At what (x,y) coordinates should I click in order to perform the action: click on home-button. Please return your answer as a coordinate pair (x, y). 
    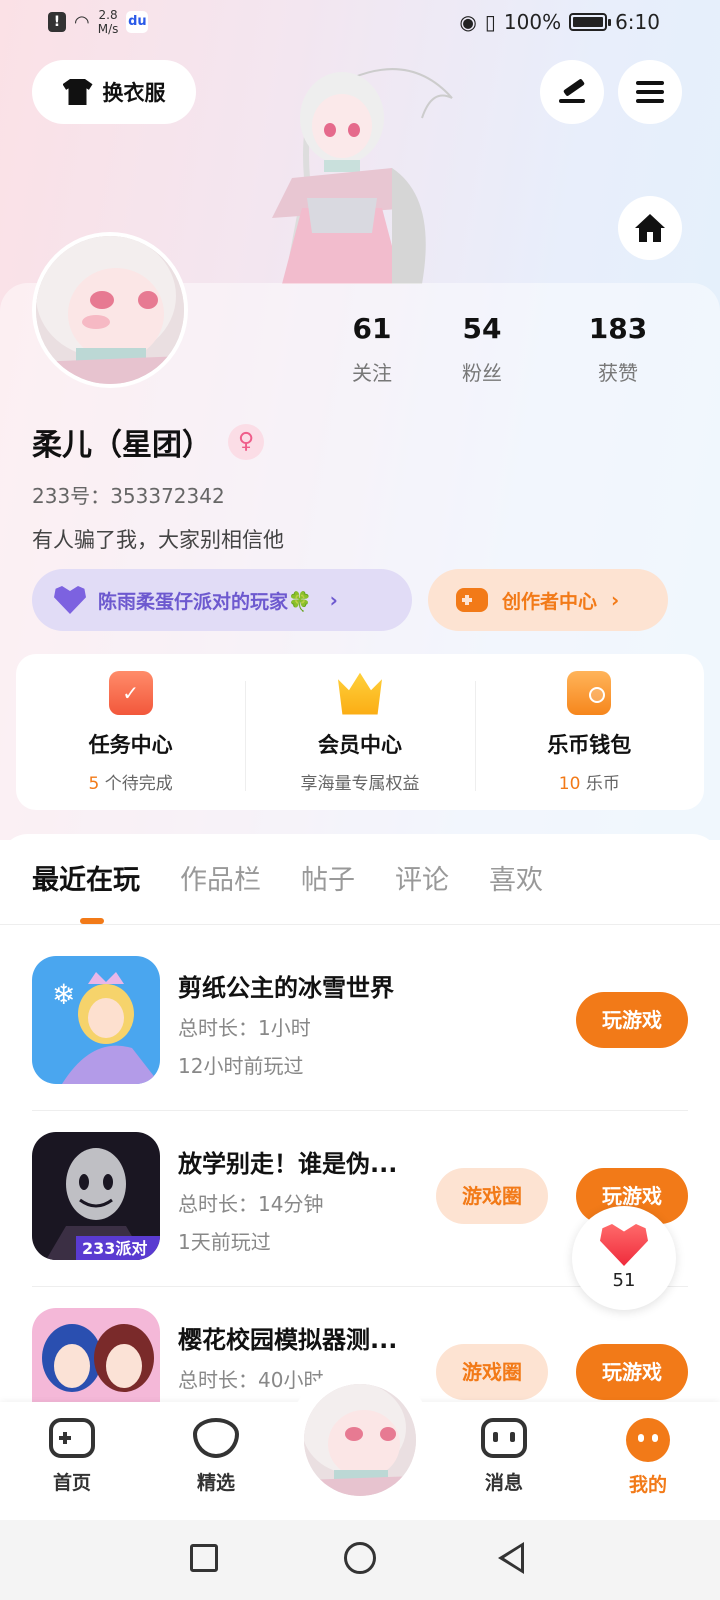
    Looking at the image, I should click on (650, 228).